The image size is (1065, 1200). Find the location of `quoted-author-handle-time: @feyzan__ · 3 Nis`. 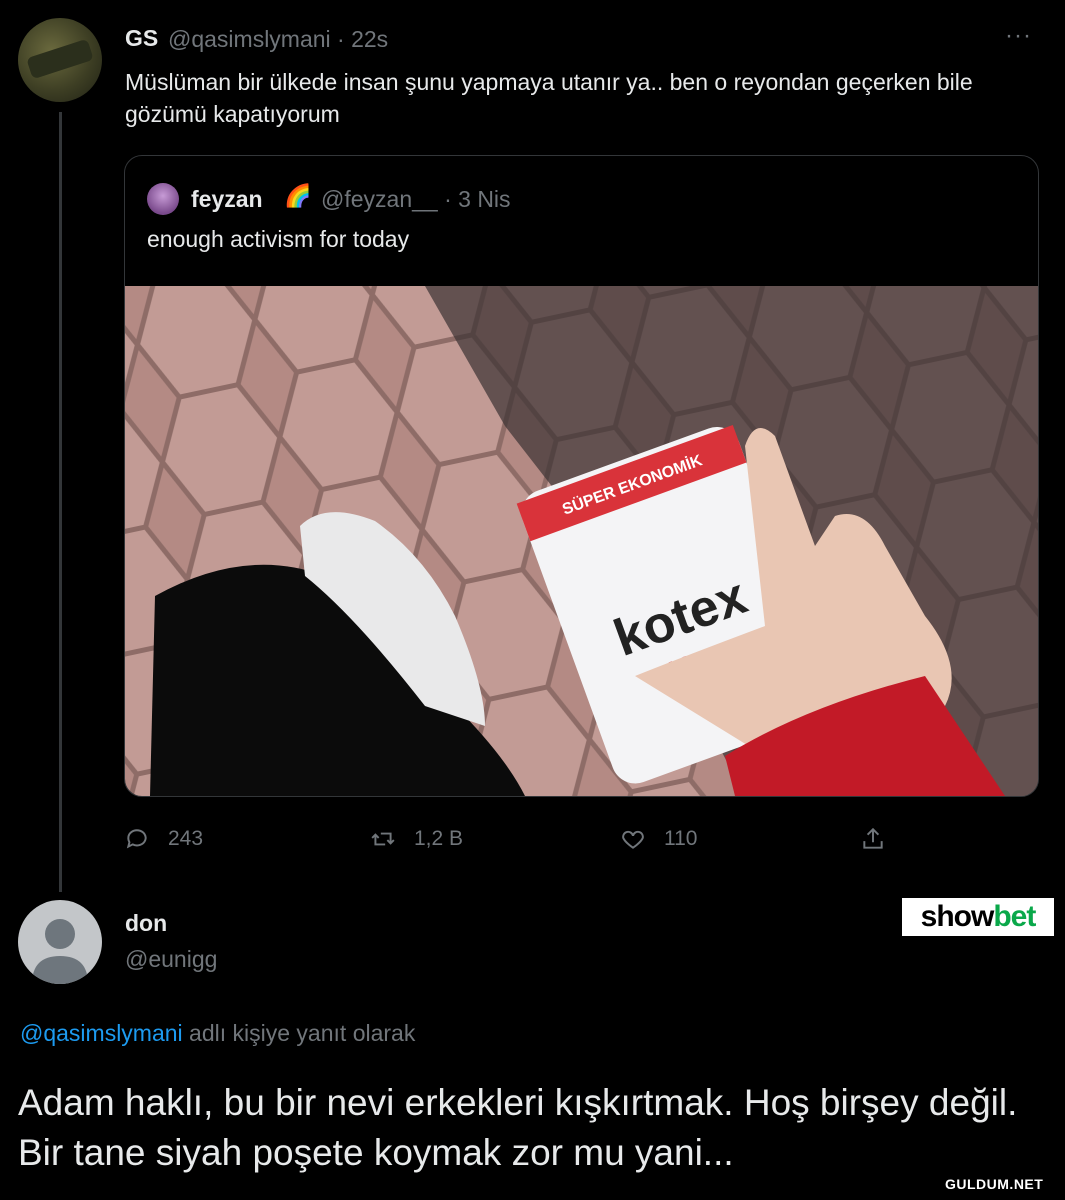

quoted-author-handle-time: @feyzan__ · 3 Nis is located at coordinates (416, 199).